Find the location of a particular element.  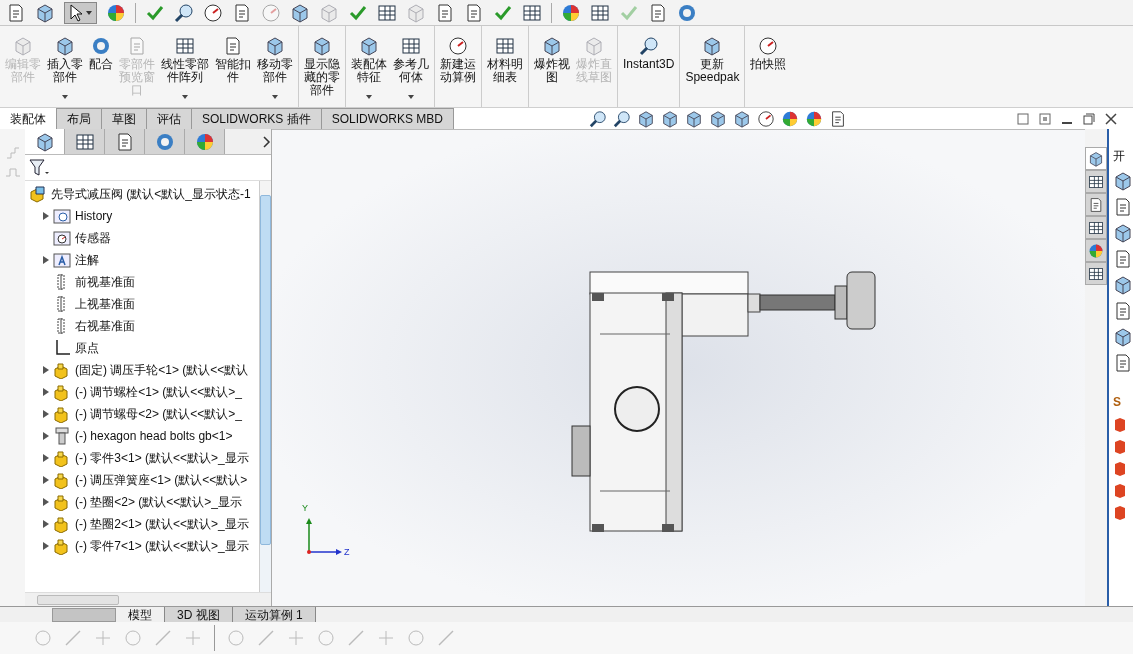

command-button: 智能扣 件 is located at coordinates (233, 66).